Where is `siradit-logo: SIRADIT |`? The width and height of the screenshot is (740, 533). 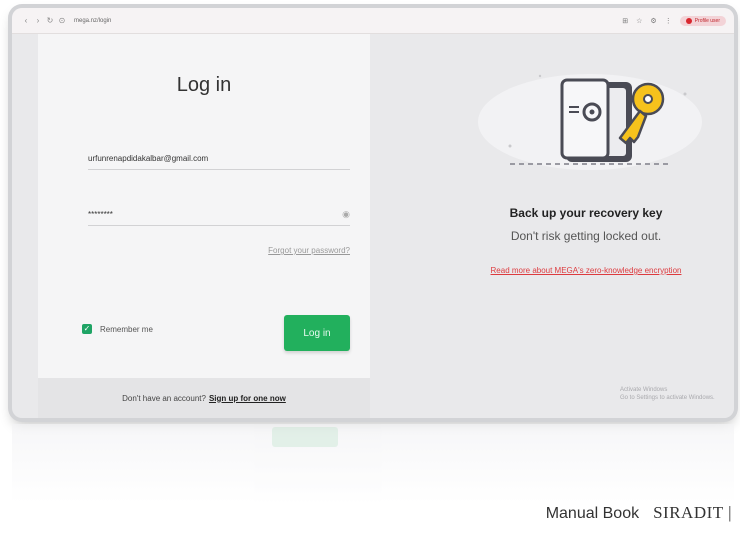 siradit-logo: SIRADIT | is located at coordinates (692, 512).